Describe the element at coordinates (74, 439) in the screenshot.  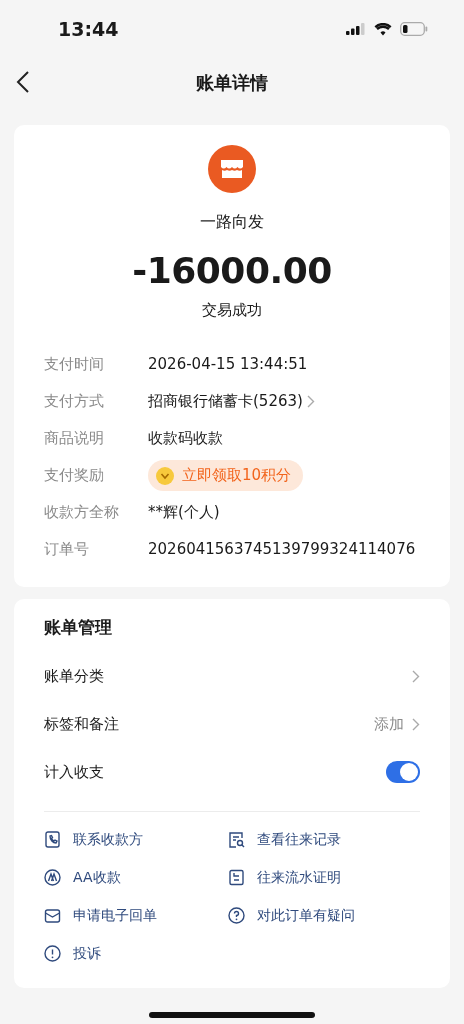
I see `detail-label: 商品说明` at that location.